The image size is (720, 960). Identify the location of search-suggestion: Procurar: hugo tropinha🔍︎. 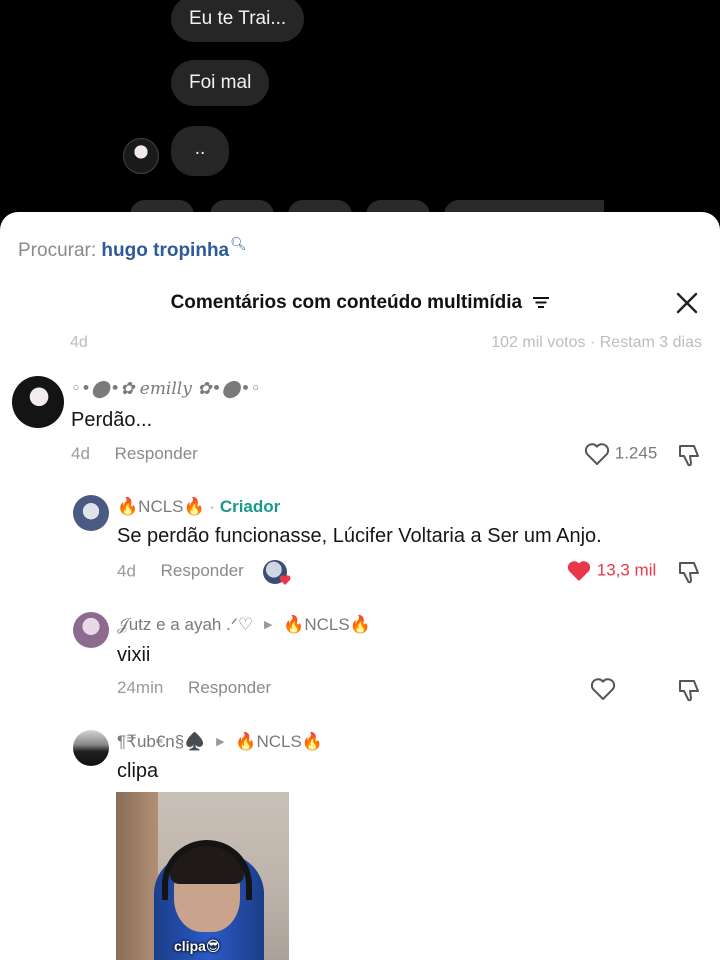
(132, 249).